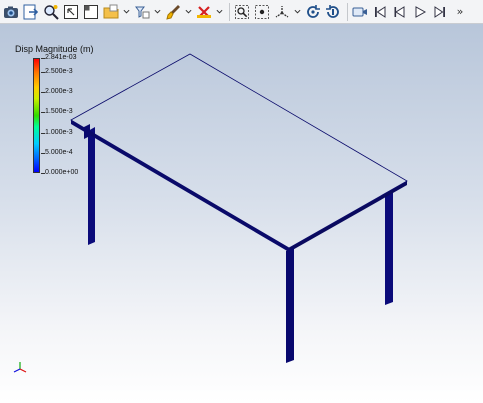 The image size is (483, 403). I want to click on record-video-icon, so click(360, 12).